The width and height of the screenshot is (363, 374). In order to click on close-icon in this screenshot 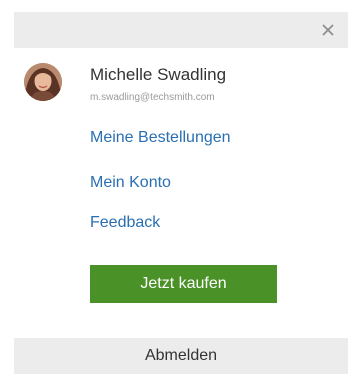, I will do `click(328, 30)`.